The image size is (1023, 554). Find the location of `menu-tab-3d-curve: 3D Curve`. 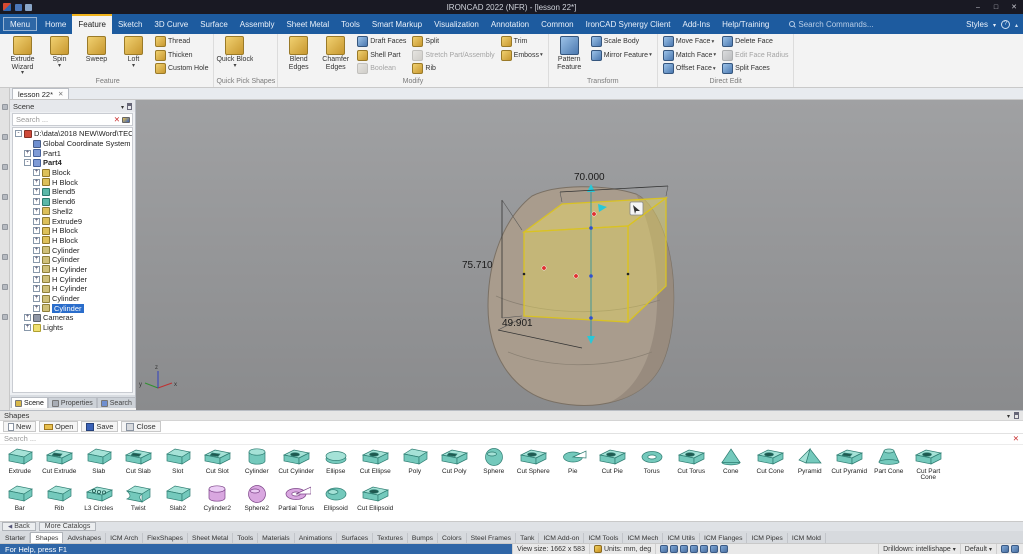

menu-tab-3d-curve: 3D Curve is located at coordinates (171, 24).